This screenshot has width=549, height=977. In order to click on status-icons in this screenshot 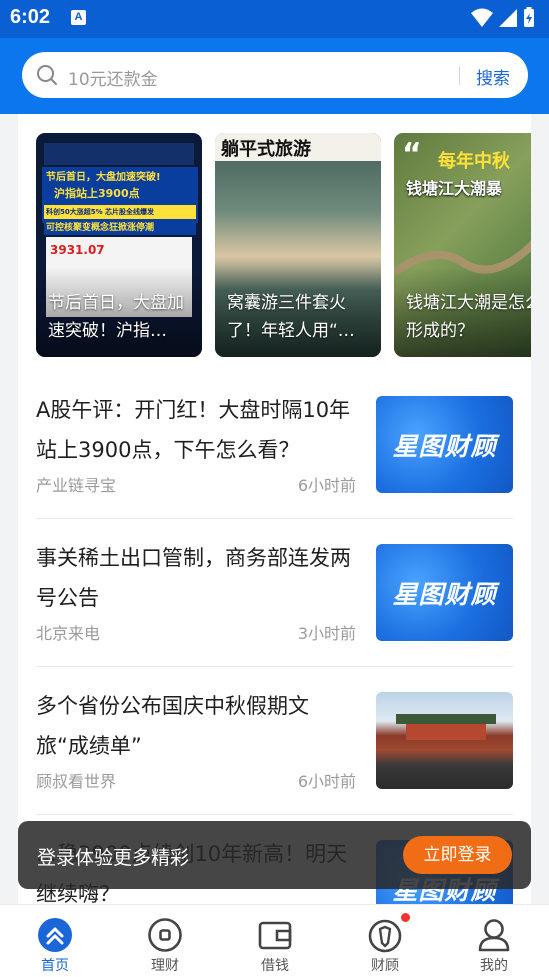, I will do `click(502, 17)`.